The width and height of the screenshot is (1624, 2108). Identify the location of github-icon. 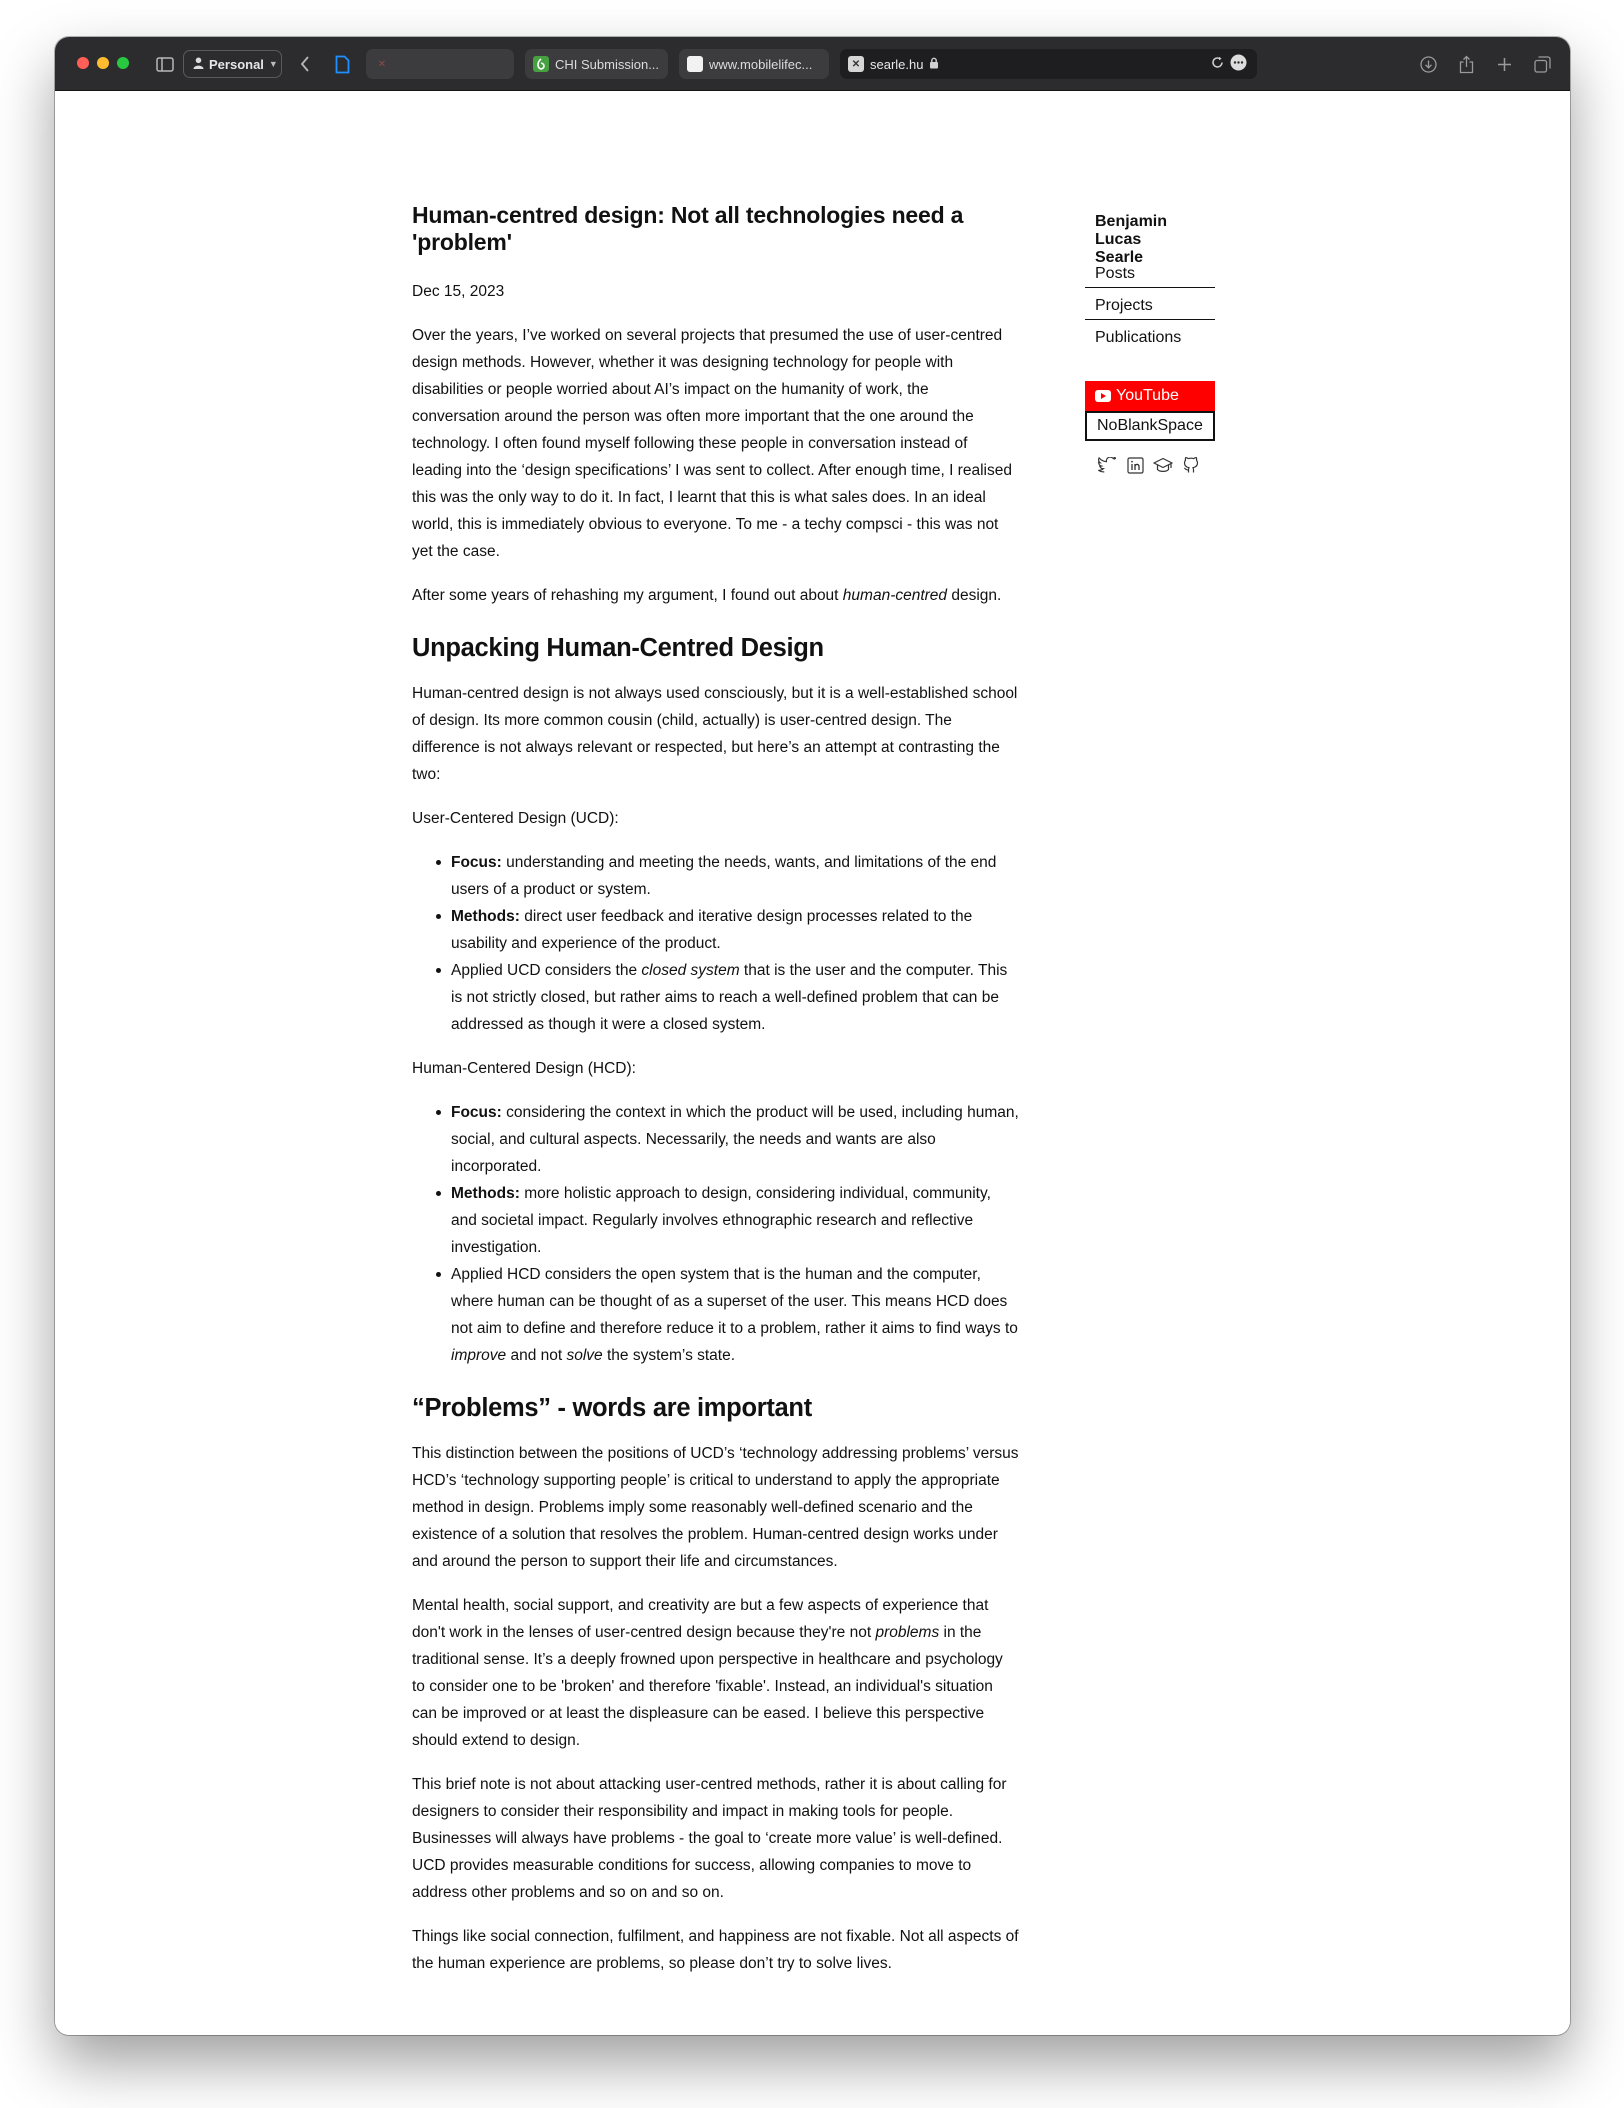
(1191, 465).